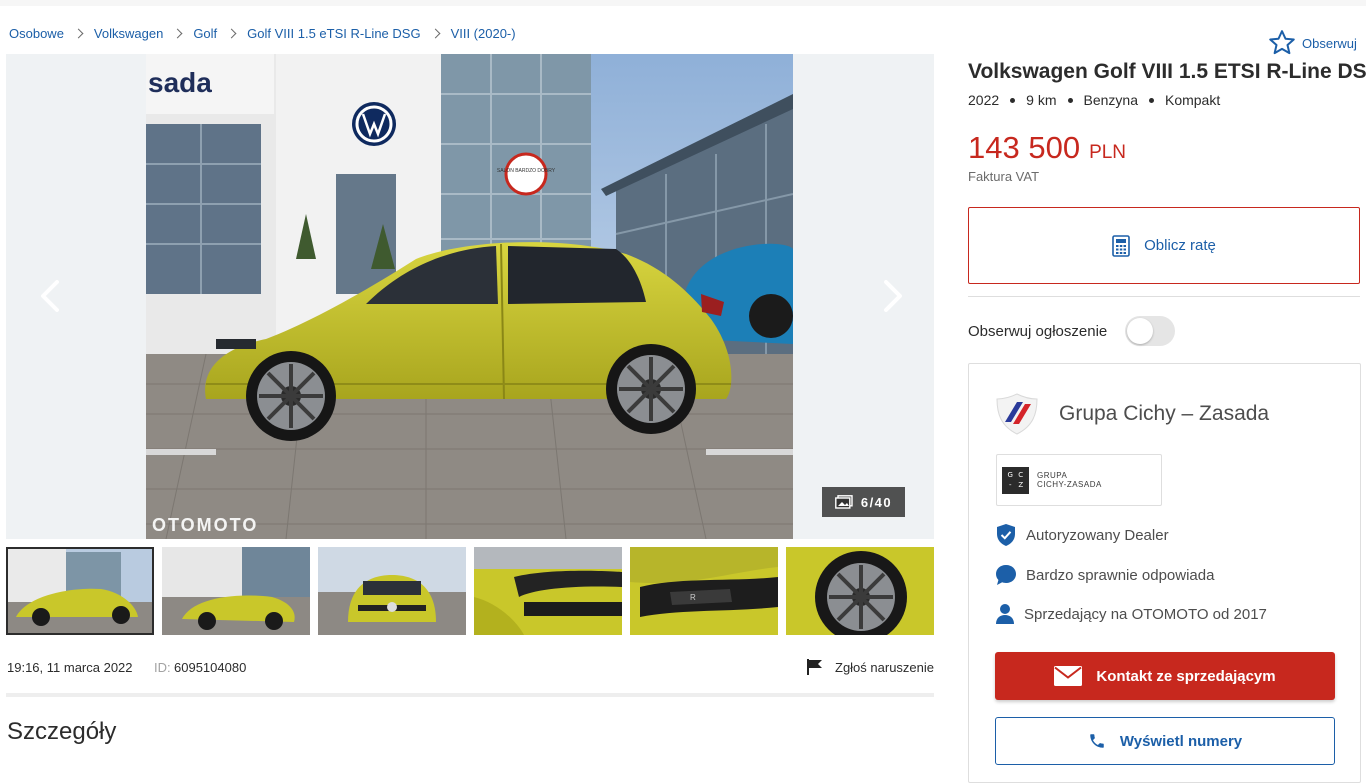 Image resolution: width=1366 pixels, height=783 pixels. Describe the element at coordinates (1005, 614) in the screenshot. I see `user-icon` at that location.